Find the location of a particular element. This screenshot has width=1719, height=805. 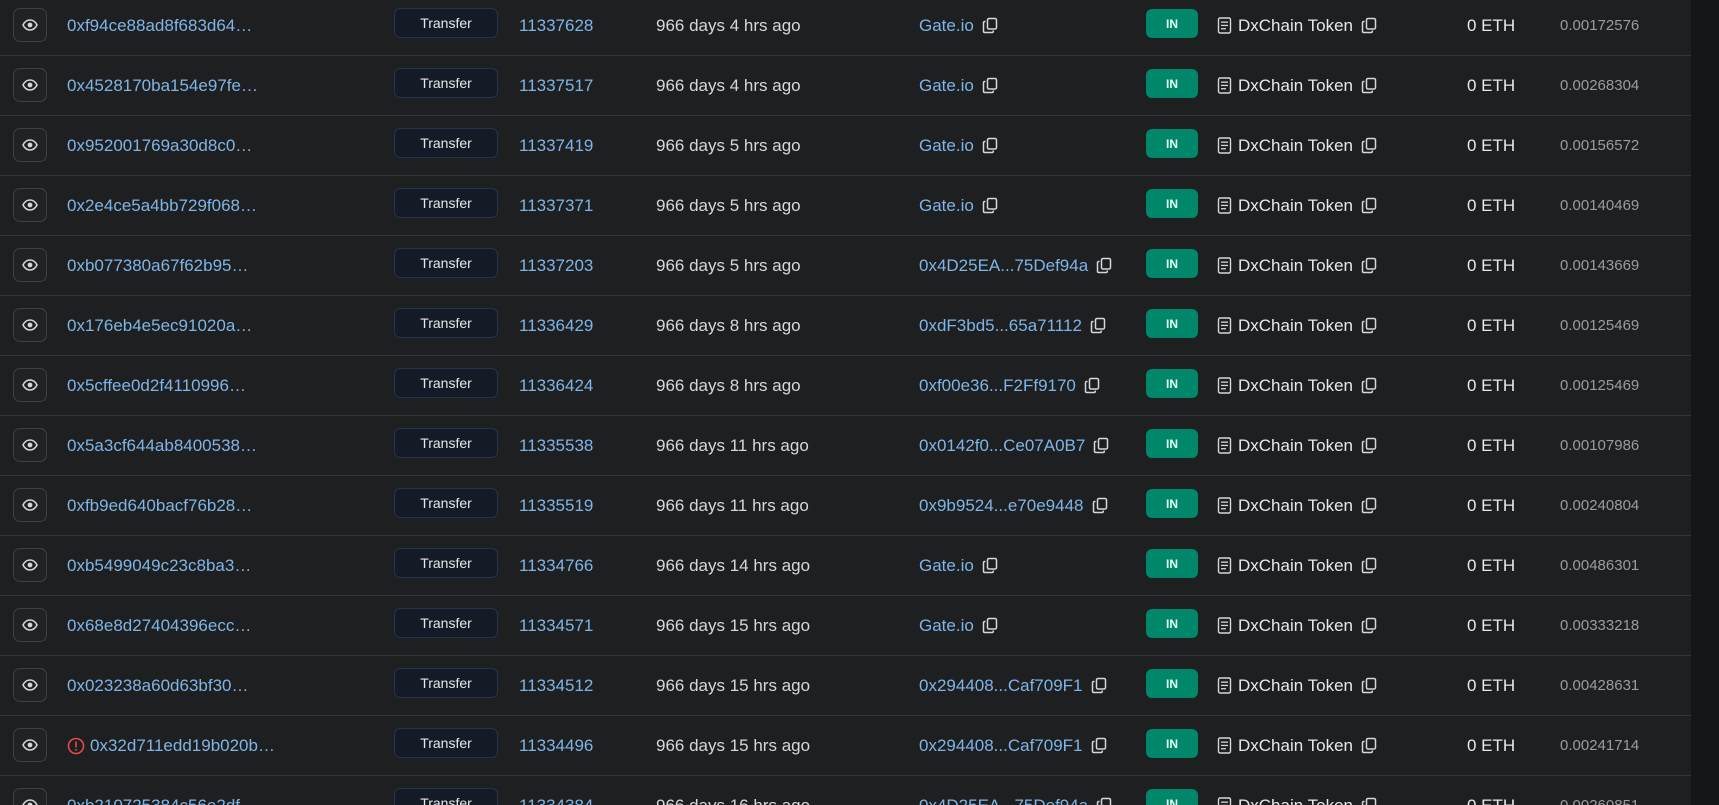

block-link: 11337419 is located at coordinates (556, 145).